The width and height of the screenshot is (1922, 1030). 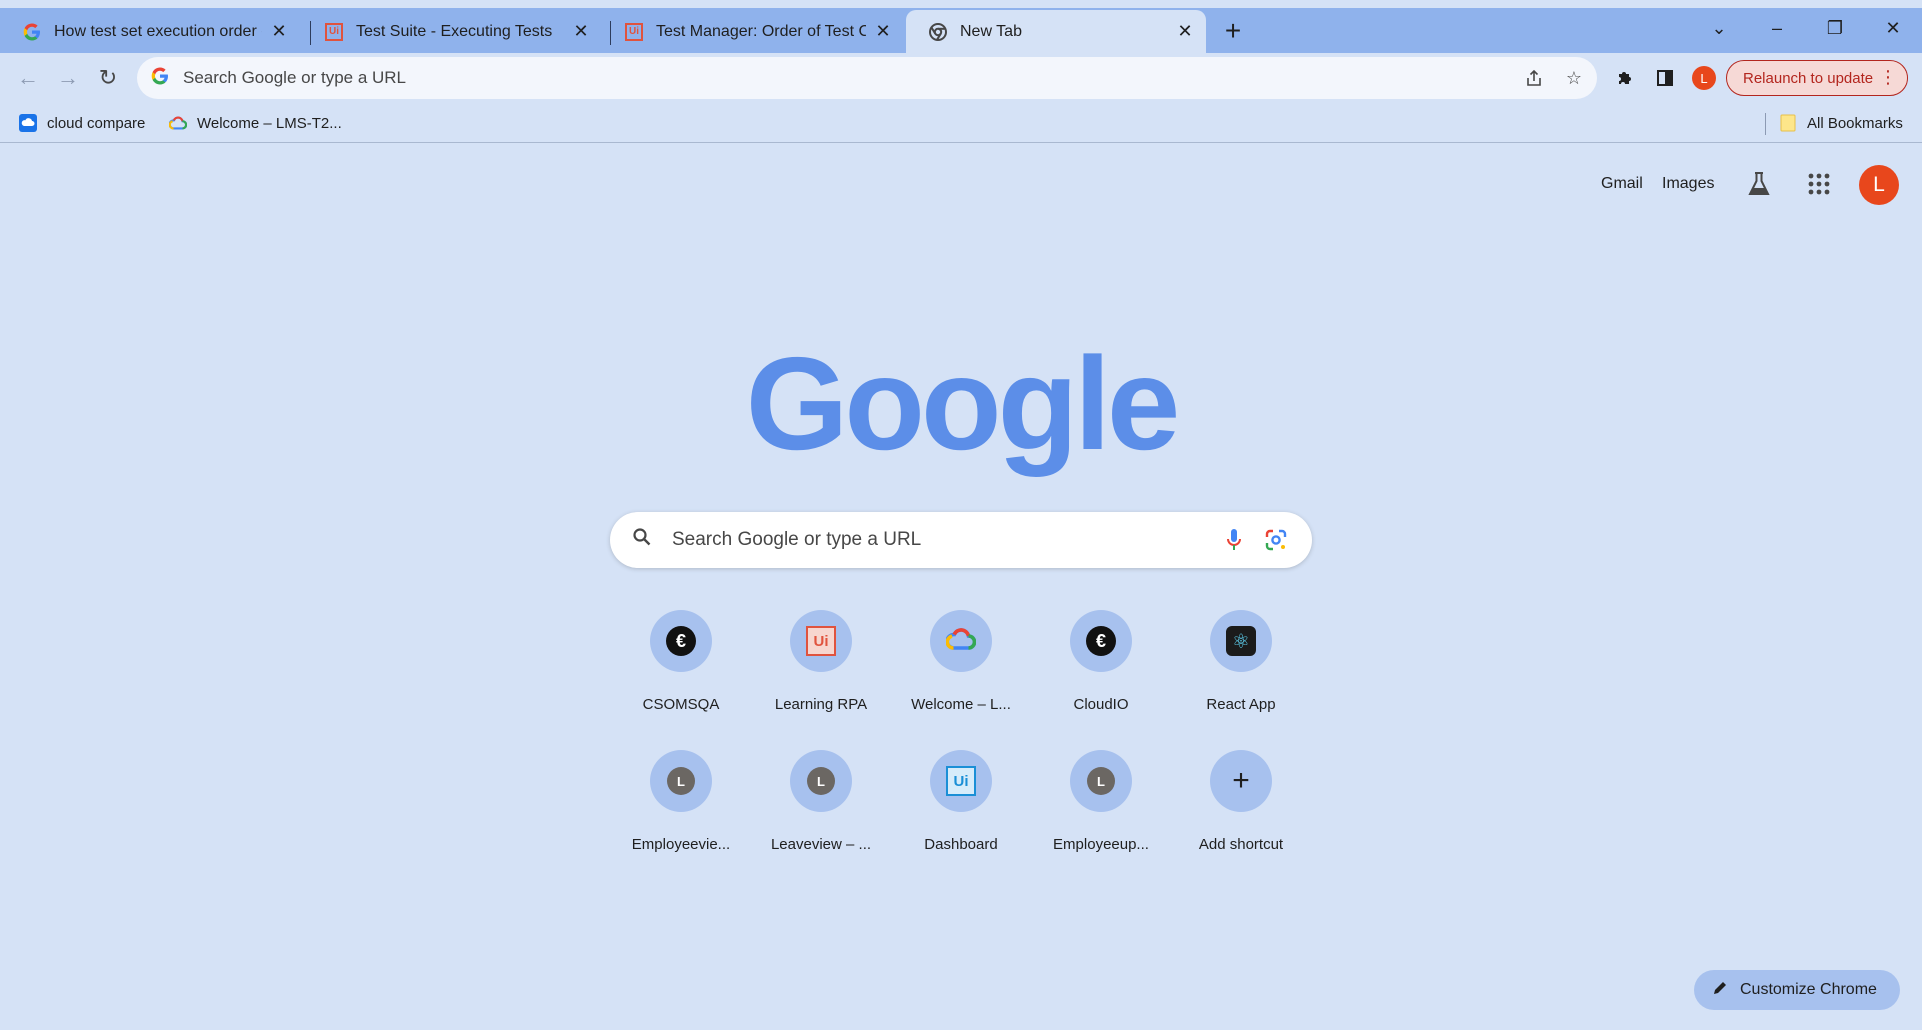 I want to click on uipath-blue-icon: Ui, so click(x=961, y=781).